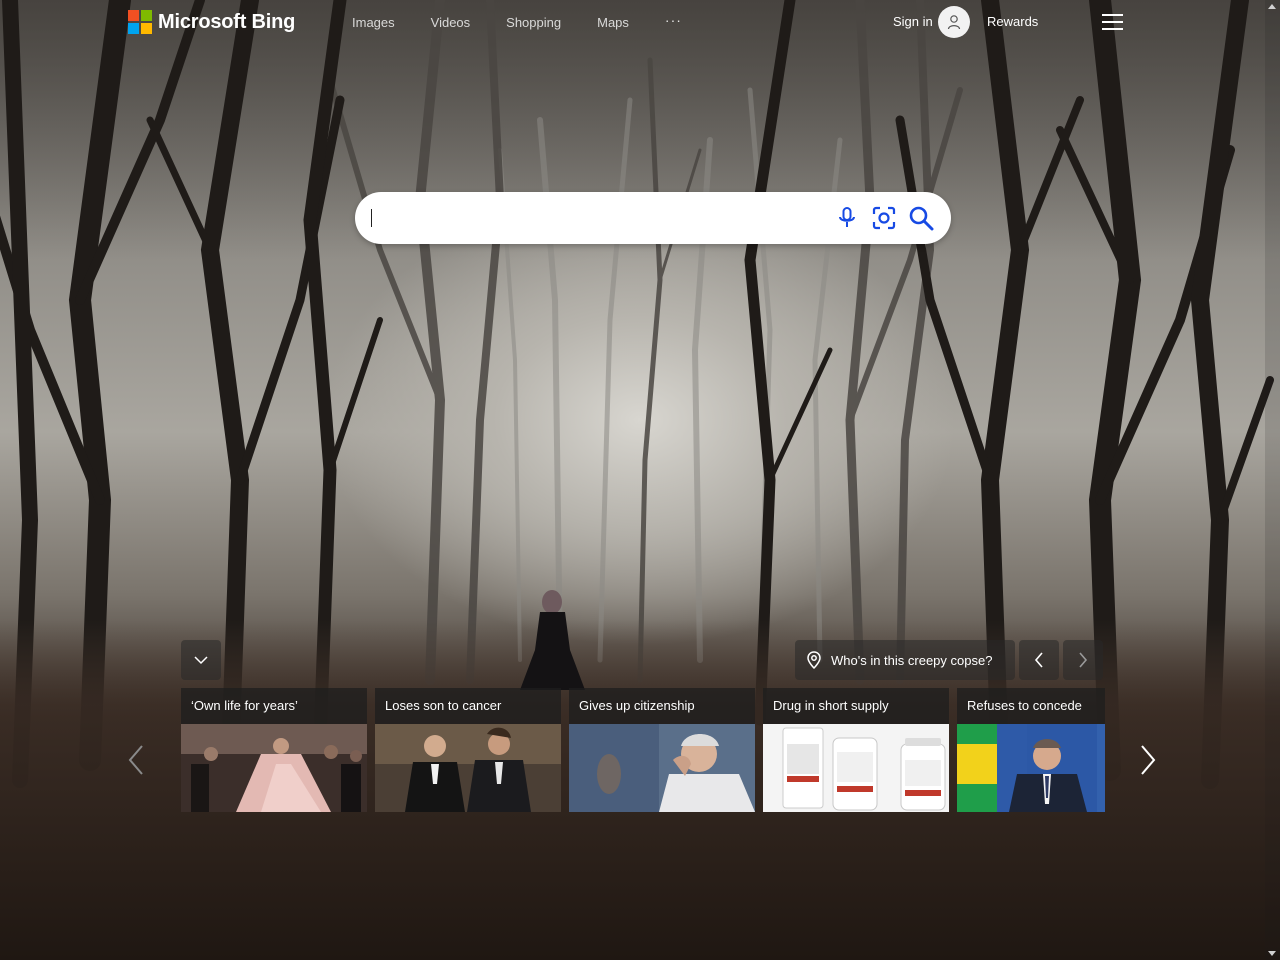  Describe the element at coordinates (1272, 953) in the screenshot. I see `scroll-down-arrow` at that location.